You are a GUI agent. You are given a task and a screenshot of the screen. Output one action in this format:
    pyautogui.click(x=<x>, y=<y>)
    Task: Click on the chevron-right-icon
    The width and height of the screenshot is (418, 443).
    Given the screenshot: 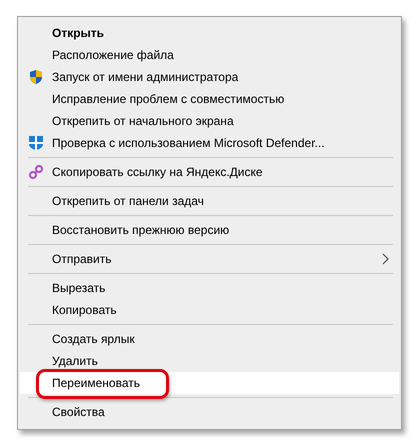 What is the action you would take?
    pyautogui.click(x=385, y=259)
    